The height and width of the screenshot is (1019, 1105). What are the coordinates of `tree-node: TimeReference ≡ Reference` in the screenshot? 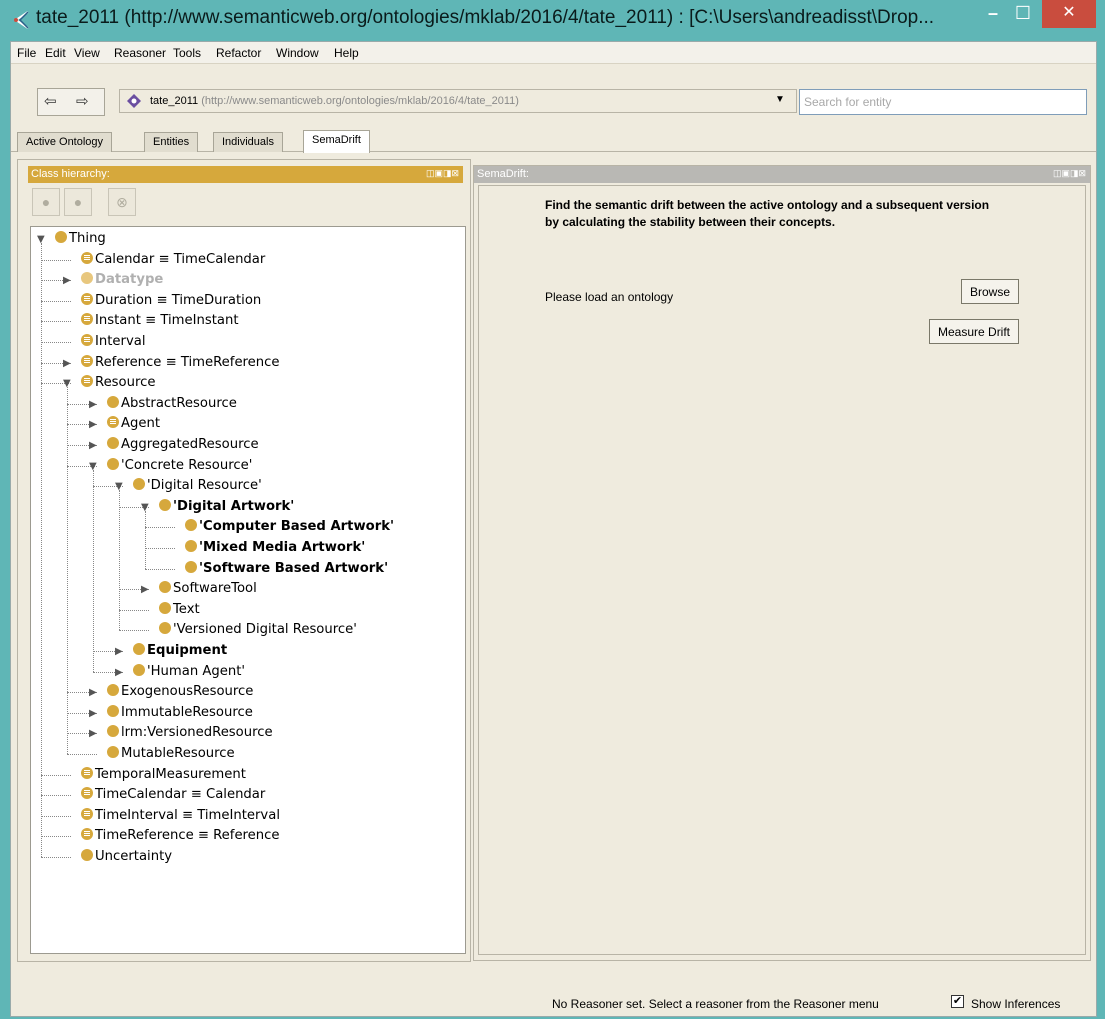 It's located at (171, 836).